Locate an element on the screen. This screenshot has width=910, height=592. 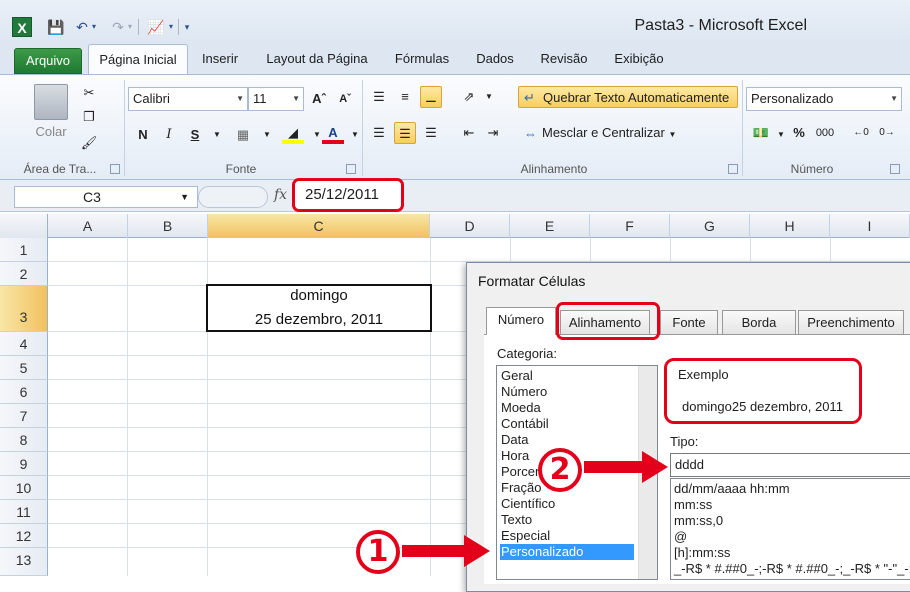
row-header: 4 is located at coordinates (24, 344).